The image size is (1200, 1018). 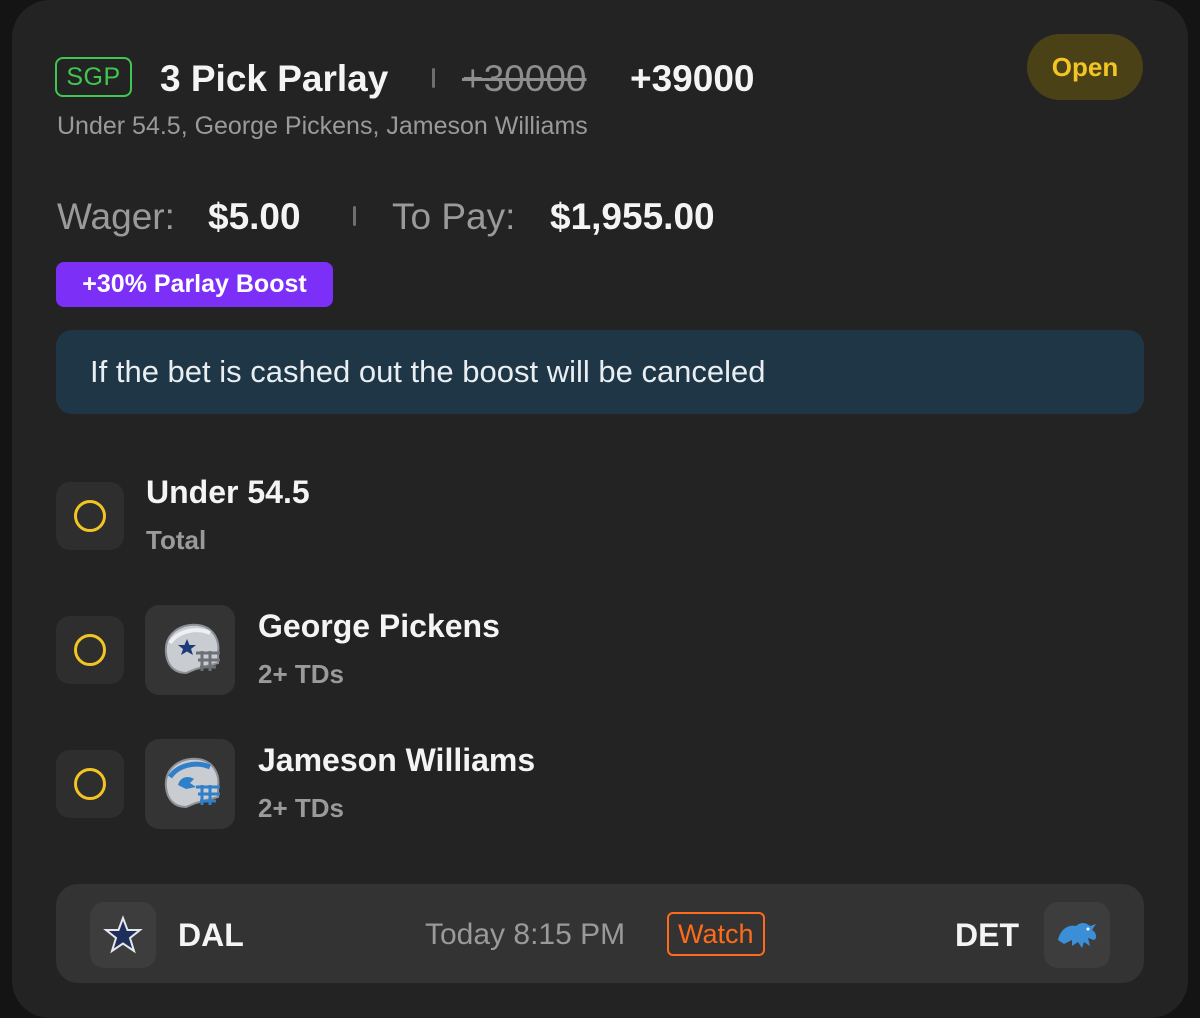 I want to click on game-time: Today 8:15 PM, so click(x=525, y=934).